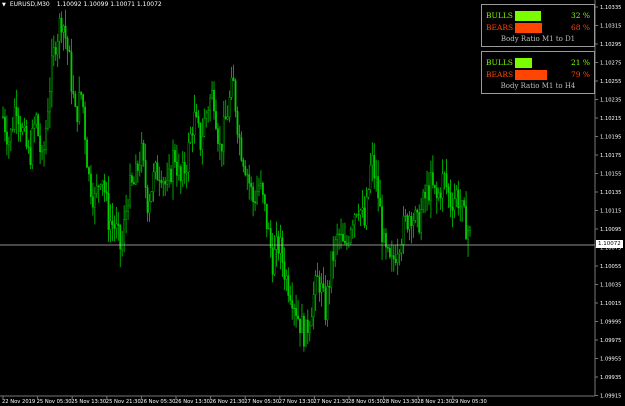 The width and height of the screenshot is (625, 406). What do you see at coordinates (434, 402) in the screenshot?
I see `time-tick-label: 28 Nov 21:30` at bounding box center [434, 402].